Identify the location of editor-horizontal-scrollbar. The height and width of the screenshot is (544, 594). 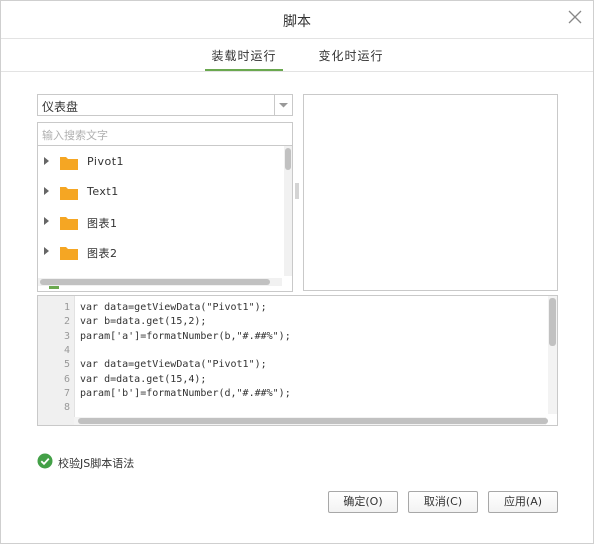
(311, 421).